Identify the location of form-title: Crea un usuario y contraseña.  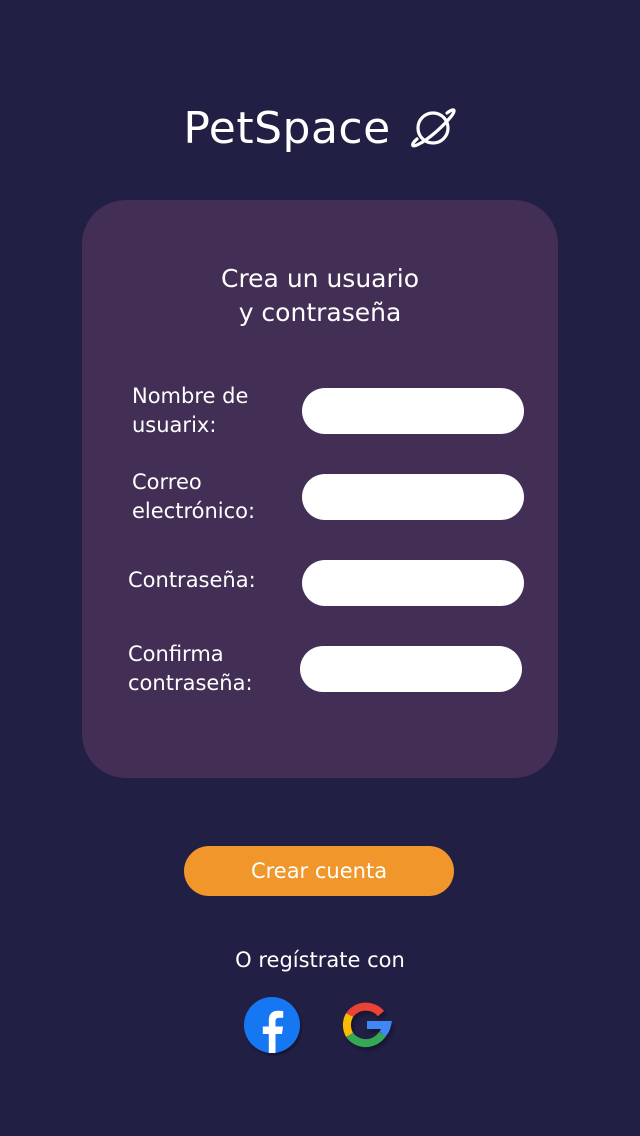
(320, 296).